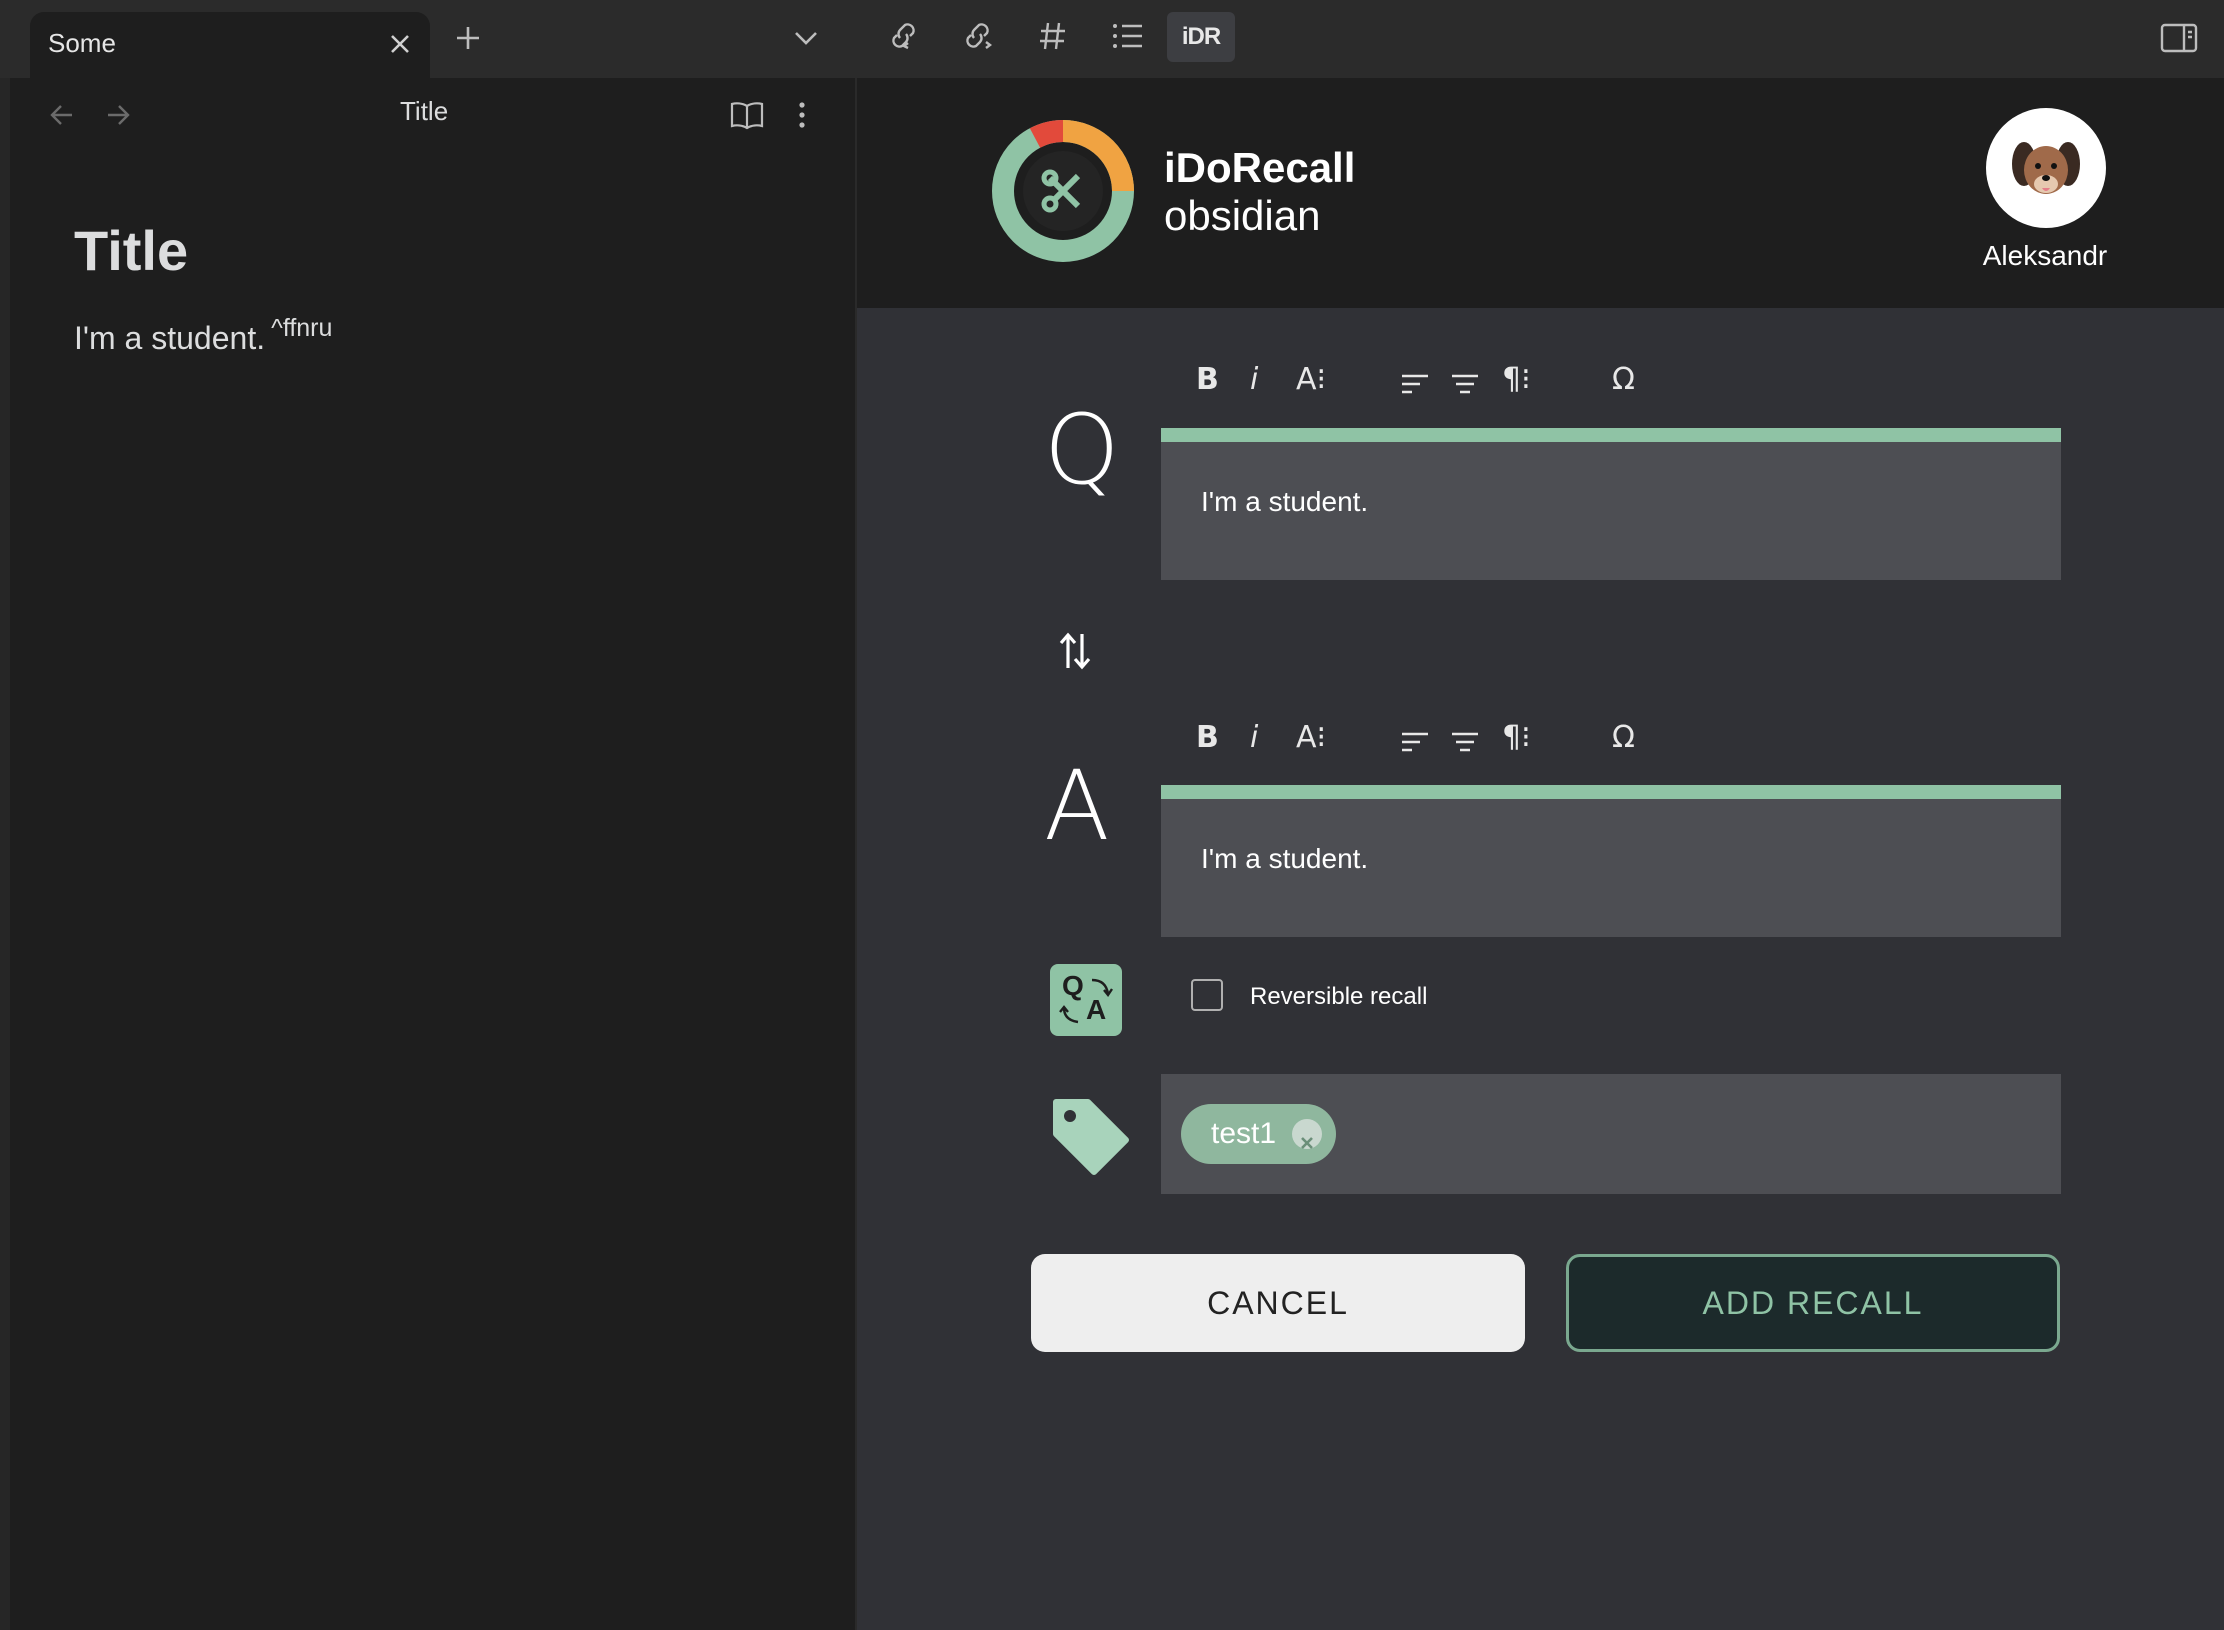 The width and height of the screenshot is (2224, 1630). I want to click on reading-view-book-icon, so click(747, 115).